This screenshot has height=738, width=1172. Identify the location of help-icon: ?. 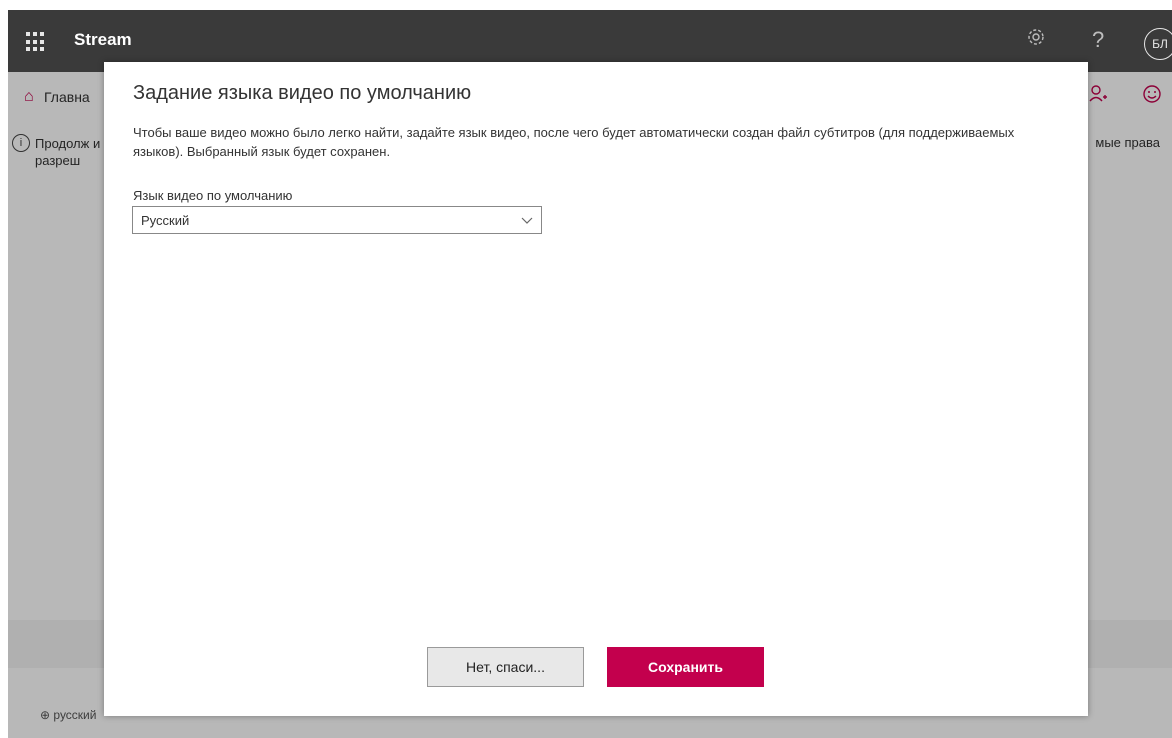
(1098, 40).